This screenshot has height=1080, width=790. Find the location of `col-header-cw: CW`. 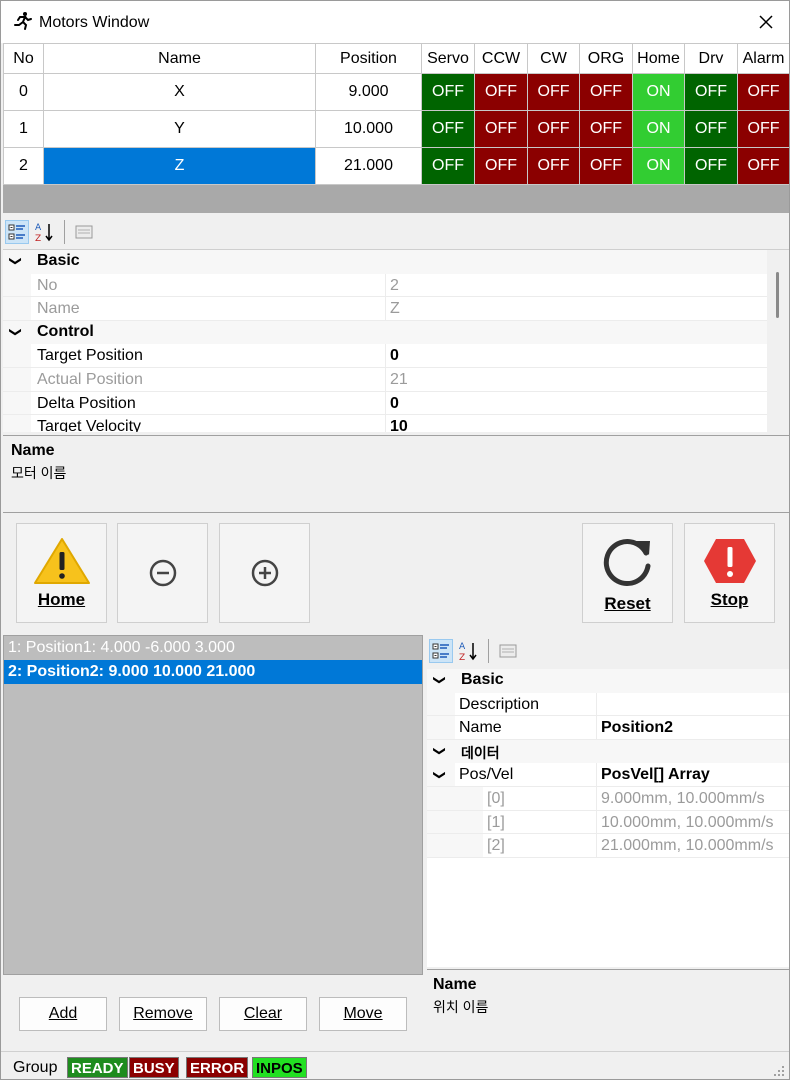

col-header-cw: CW is located at coordinates (553, 58).